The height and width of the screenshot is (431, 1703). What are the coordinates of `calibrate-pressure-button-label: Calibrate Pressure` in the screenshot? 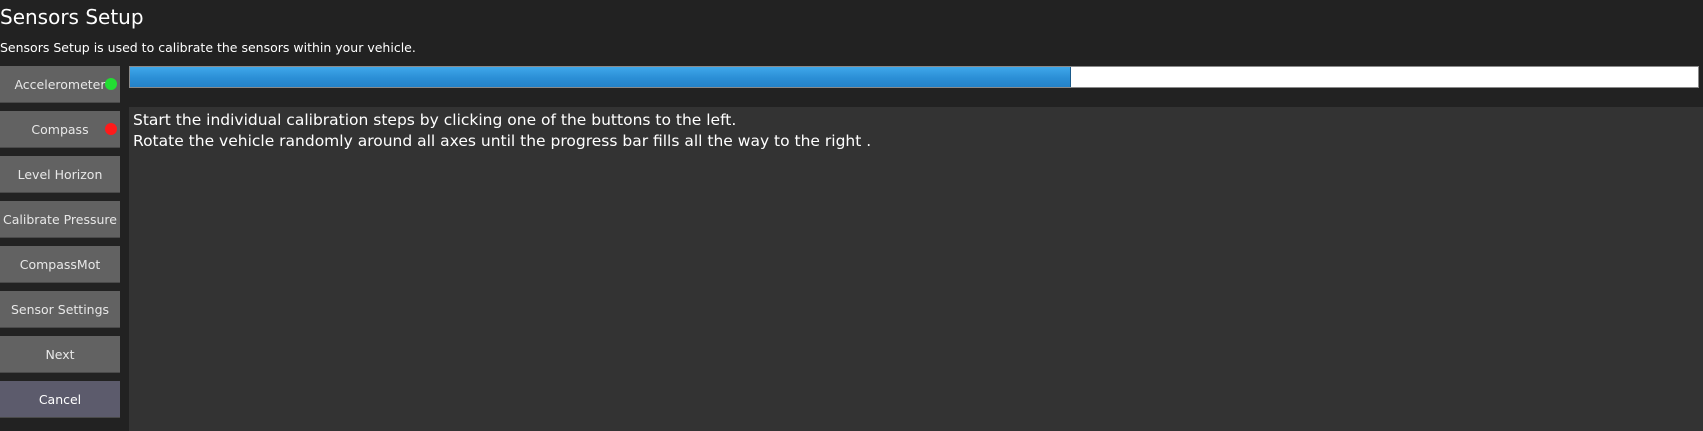 It's located at (59, 219).